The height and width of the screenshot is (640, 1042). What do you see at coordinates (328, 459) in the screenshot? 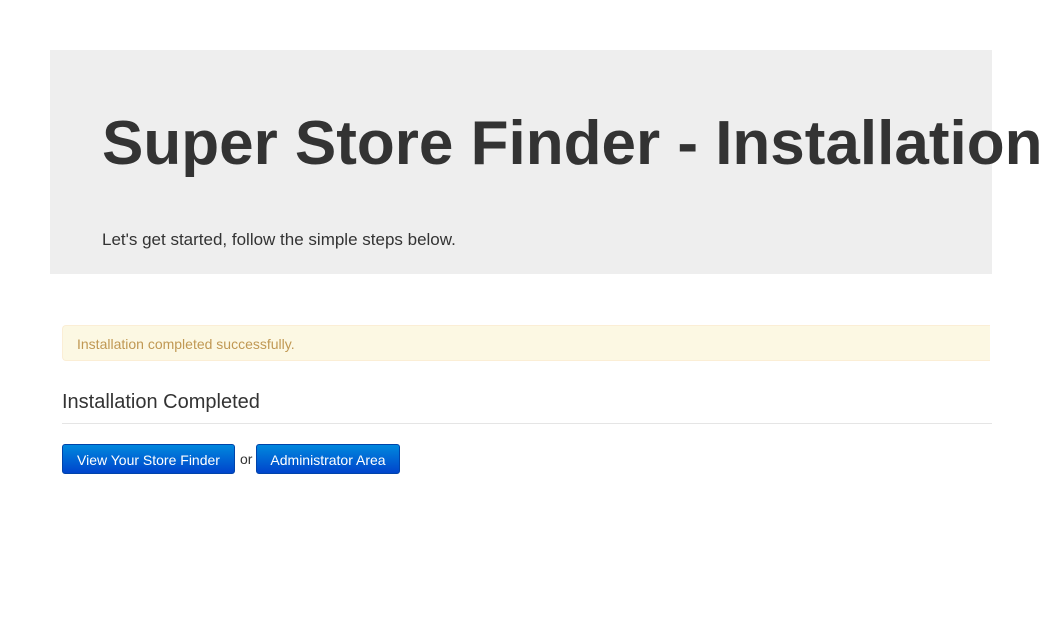
I see `administrator-area-button: Administrator Area` at bounding box center [328, 459].